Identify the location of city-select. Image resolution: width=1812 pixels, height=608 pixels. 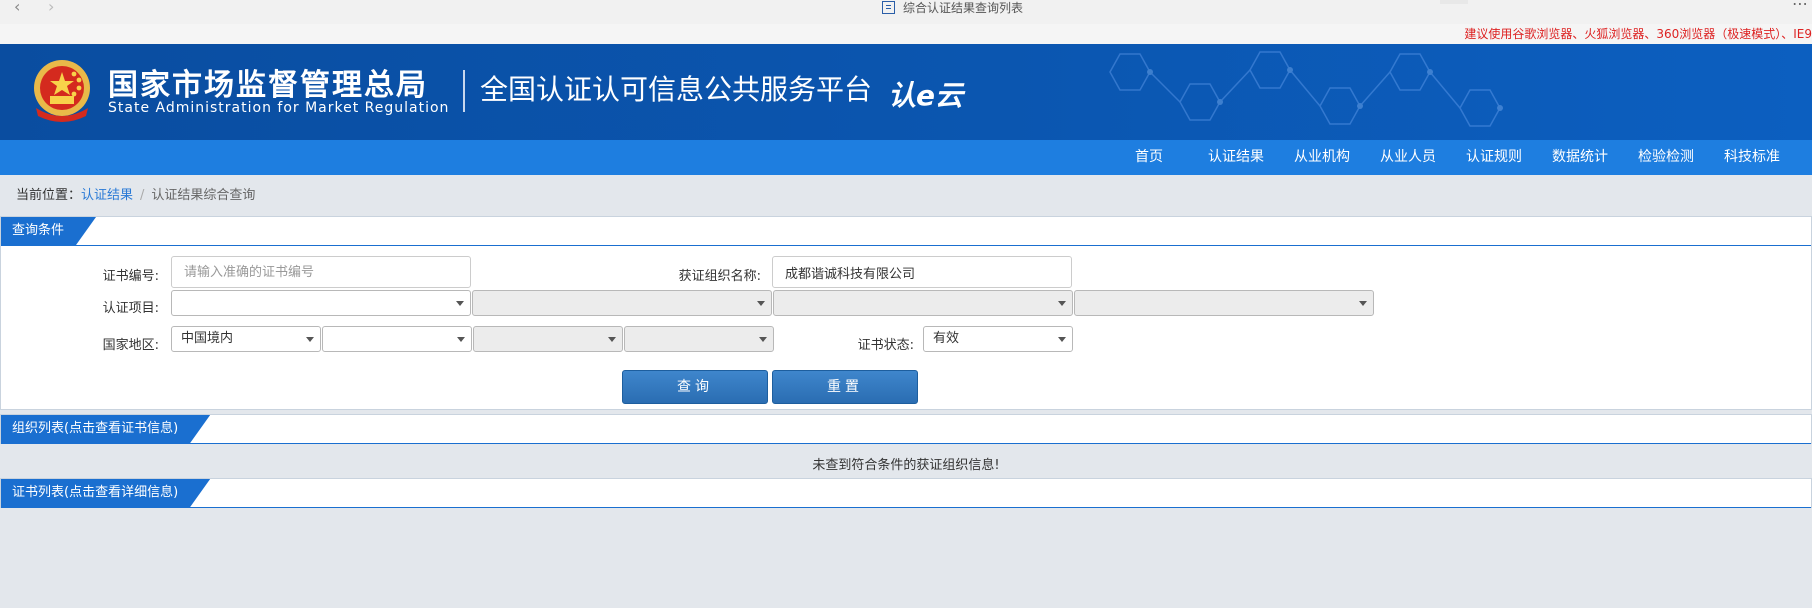
(548, 339).